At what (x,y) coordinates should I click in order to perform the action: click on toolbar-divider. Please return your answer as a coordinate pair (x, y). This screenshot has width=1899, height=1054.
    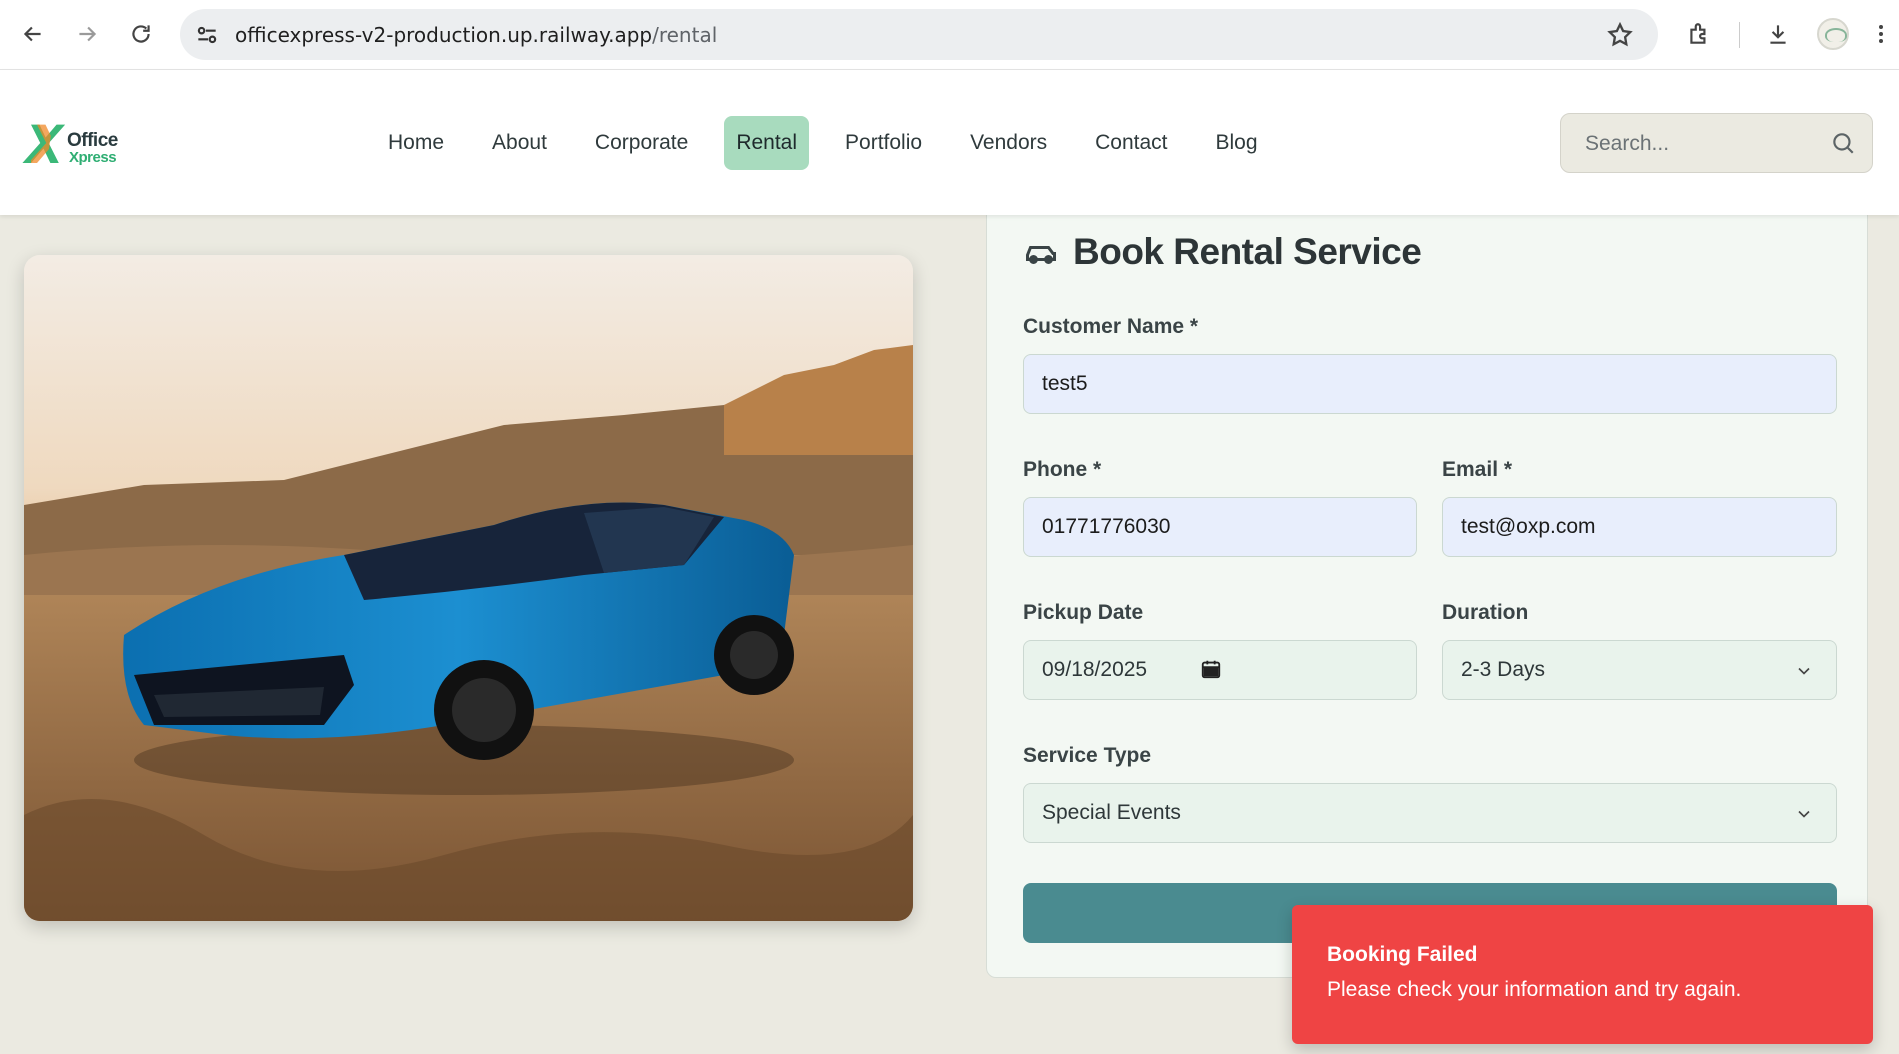
    Looking at the image, I should click on (1739, 35).